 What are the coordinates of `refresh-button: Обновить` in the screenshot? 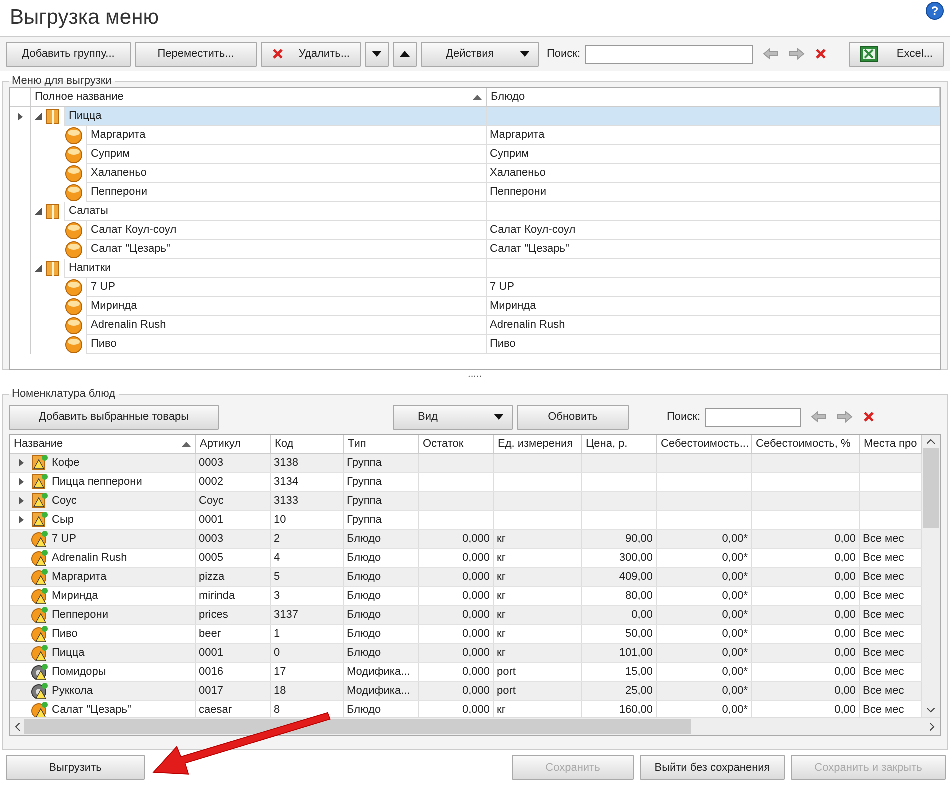 It's located at (573, 417).